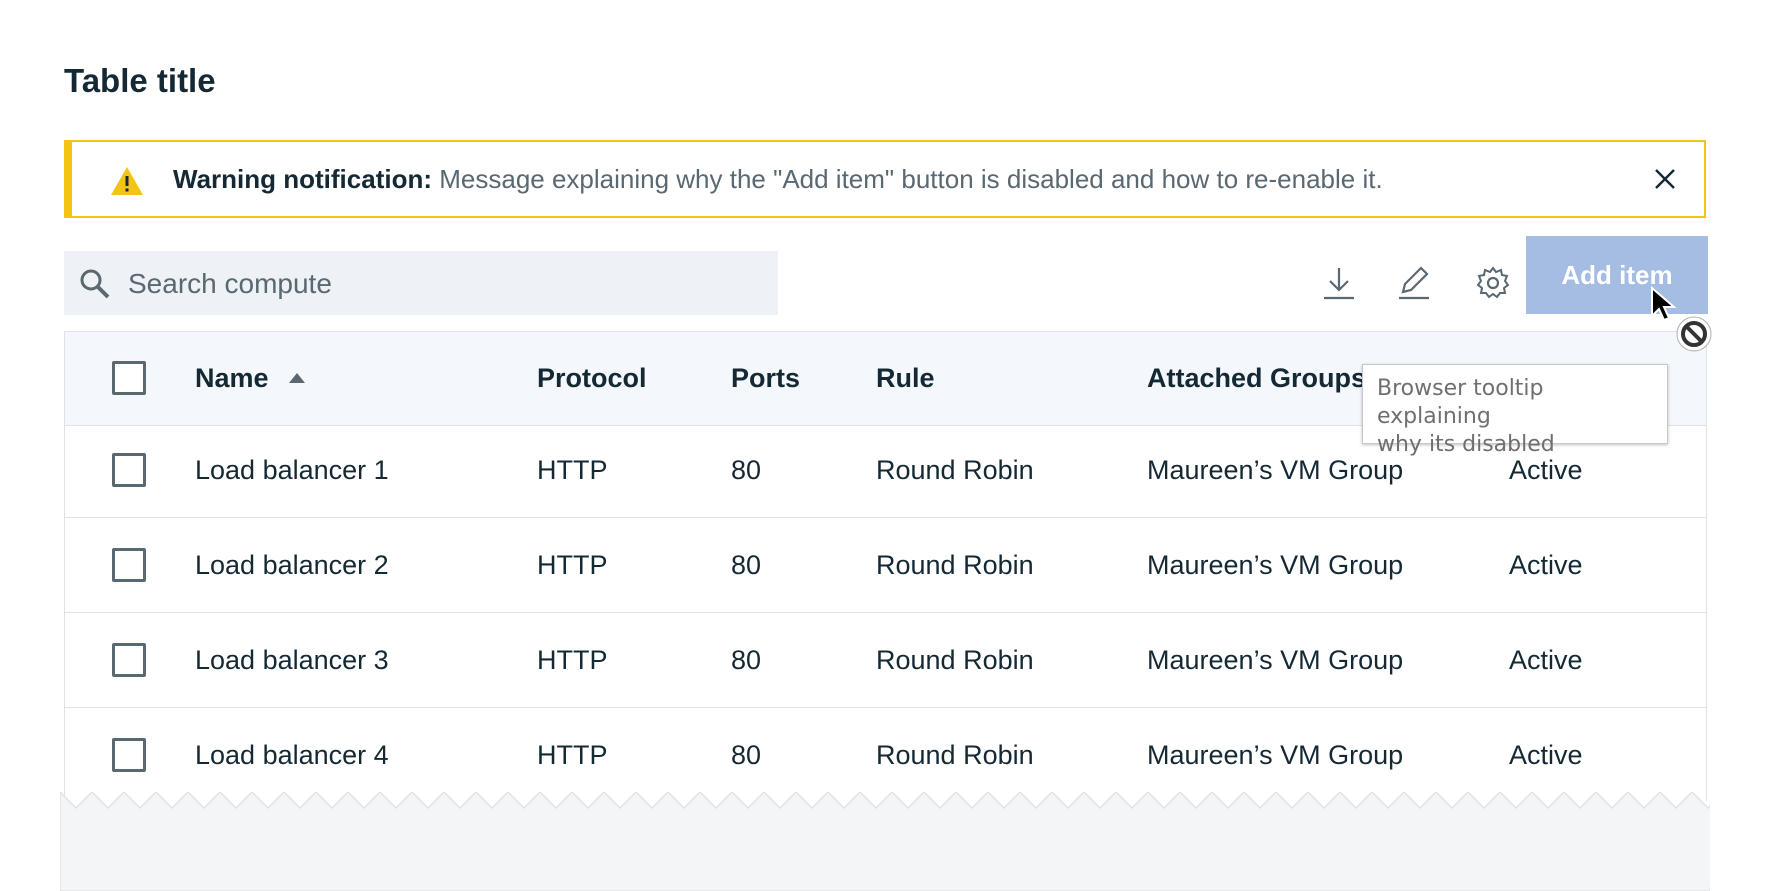 The width and height of the screenshot is (1770, 891). Describe the element at coordinates (1466, 444) in the screenshot. I see `tooltip-line: why its disabled` at that location.